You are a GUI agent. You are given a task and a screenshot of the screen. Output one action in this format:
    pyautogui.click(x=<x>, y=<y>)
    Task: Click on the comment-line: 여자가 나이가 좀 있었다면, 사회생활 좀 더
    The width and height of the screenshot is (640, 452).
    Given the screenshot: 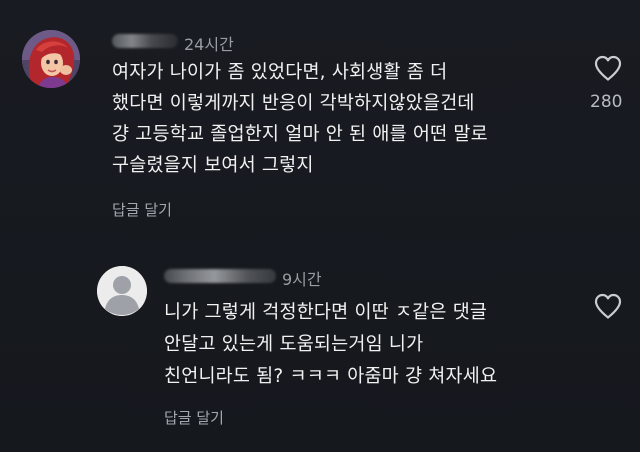 What is the action you would take?
    pyautogui.click(x=280, y=72)
    